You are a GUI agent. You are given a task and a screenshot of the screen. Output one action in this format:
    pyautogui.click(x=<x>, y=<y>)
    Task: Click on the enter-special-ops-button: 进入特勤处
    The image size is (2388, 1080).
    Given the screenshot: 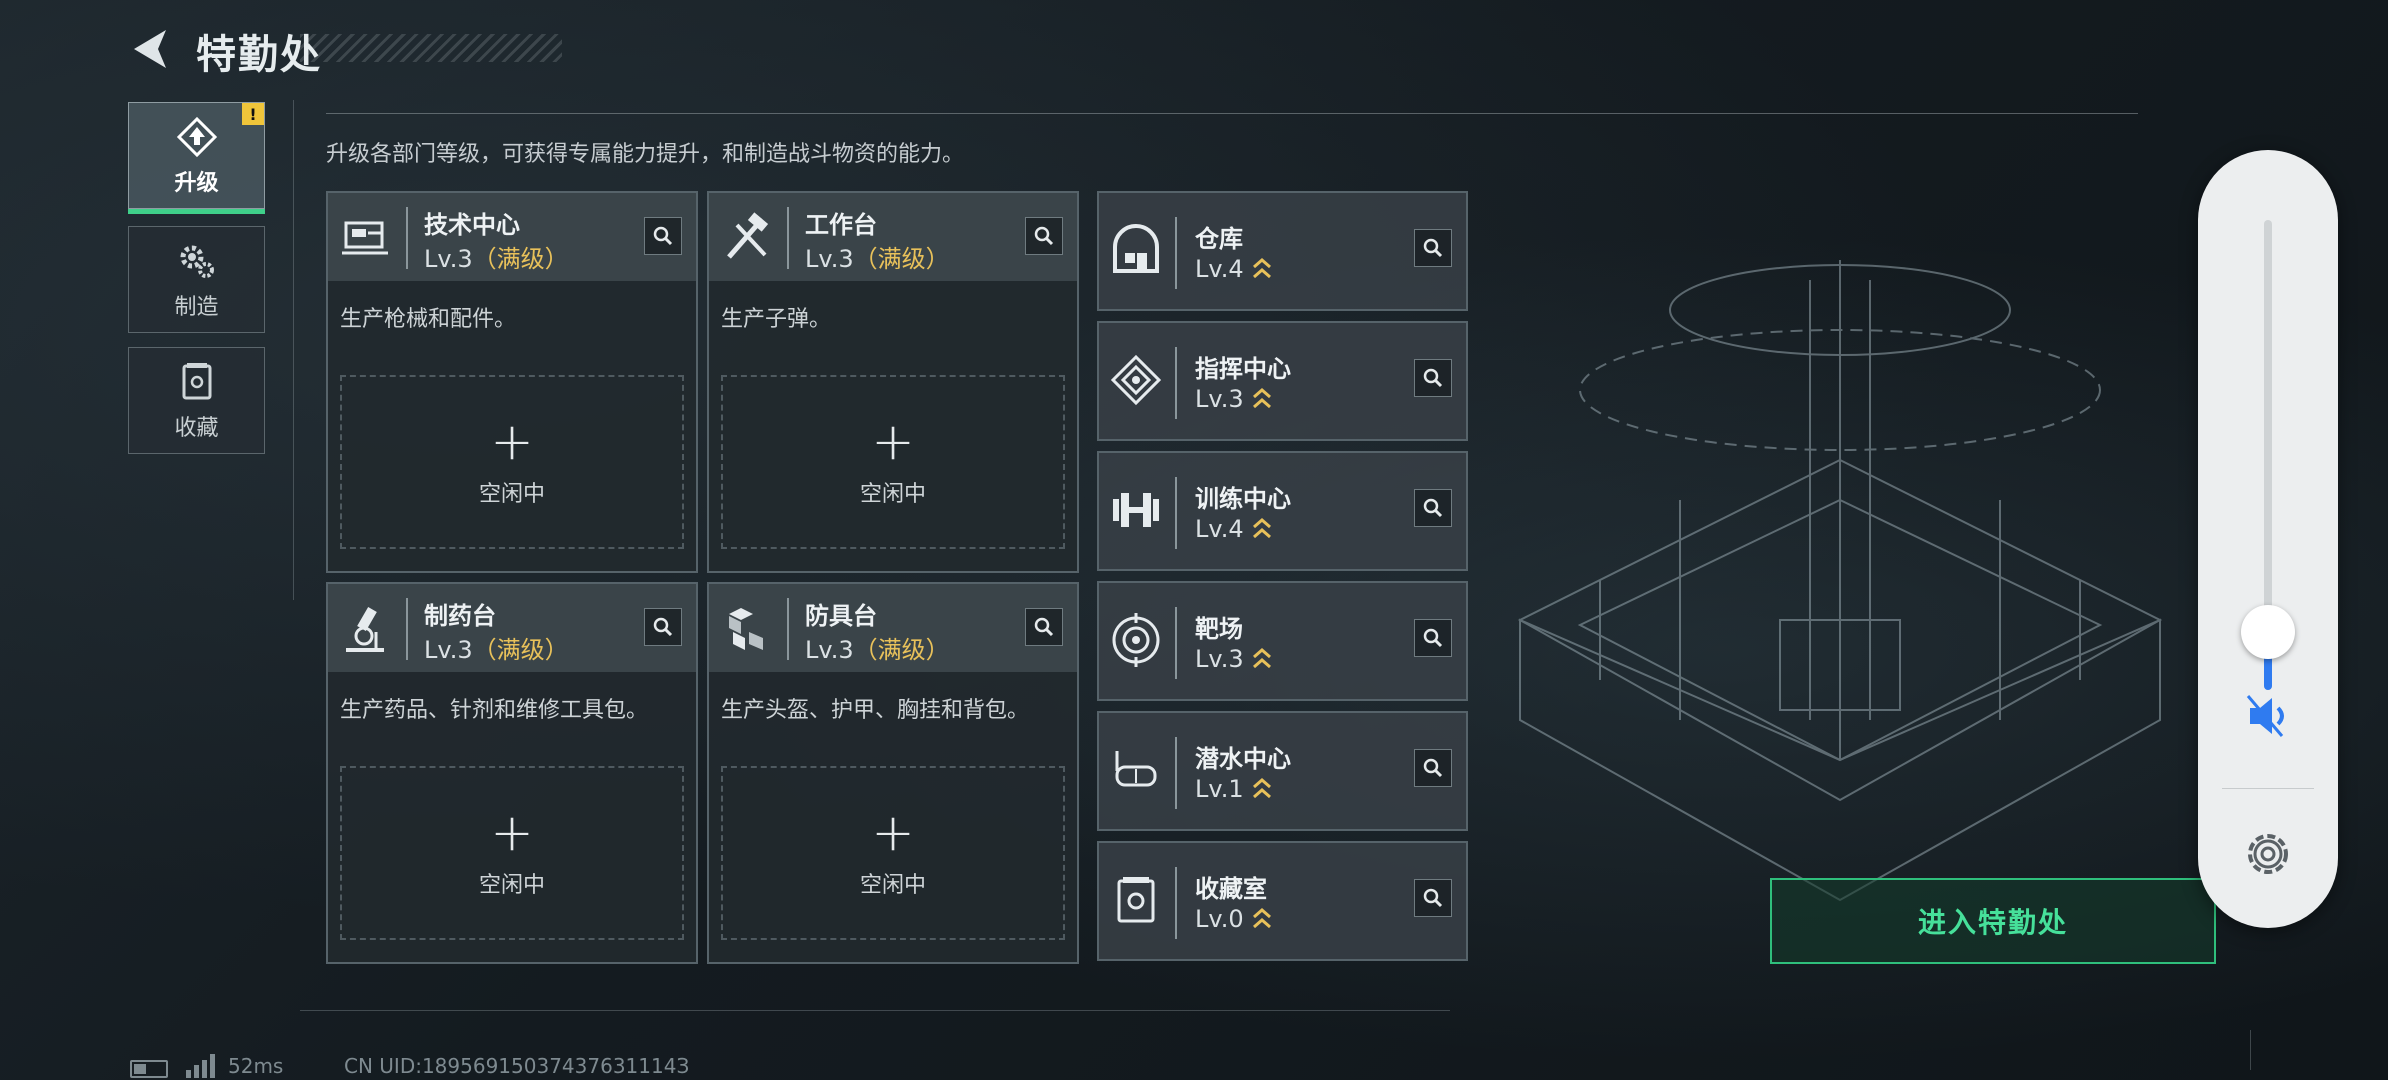 What is the action you would take?
    pyautogui.click(x=1993, y=921)
    